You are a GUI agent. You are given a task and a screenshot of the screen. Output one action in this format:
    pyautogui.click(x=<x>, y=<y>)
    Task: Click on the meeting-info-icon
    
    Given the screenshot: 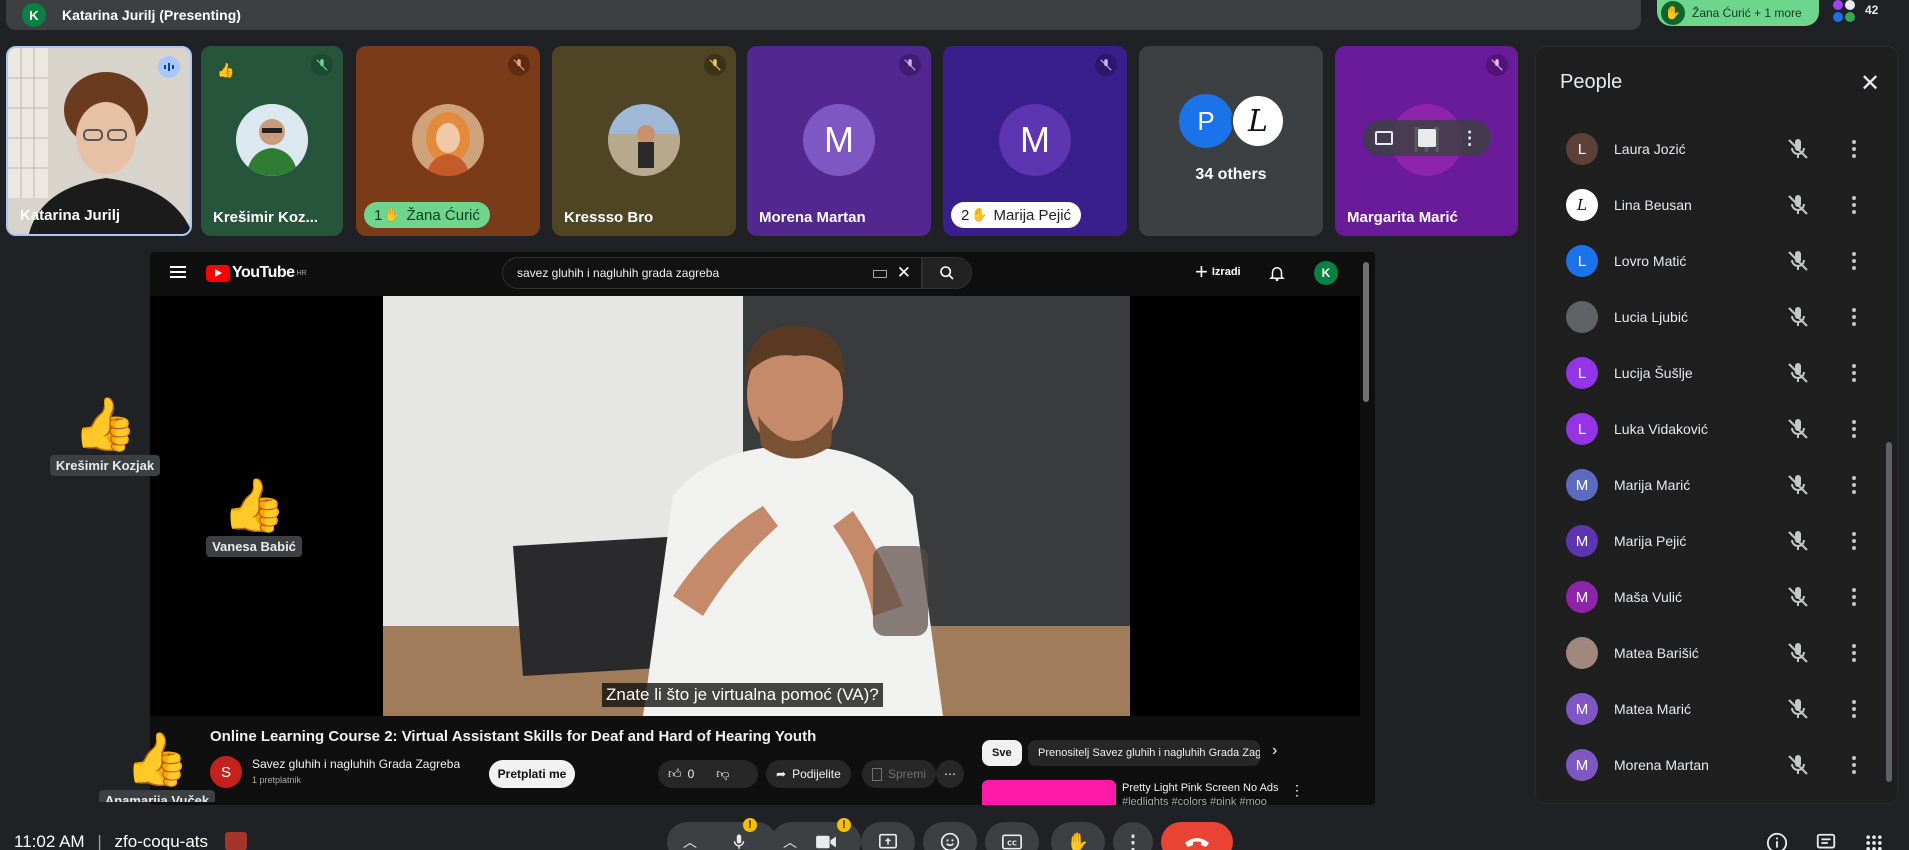 What is the action you would take?
    pyautogui.click(x=1777, y=841)
    